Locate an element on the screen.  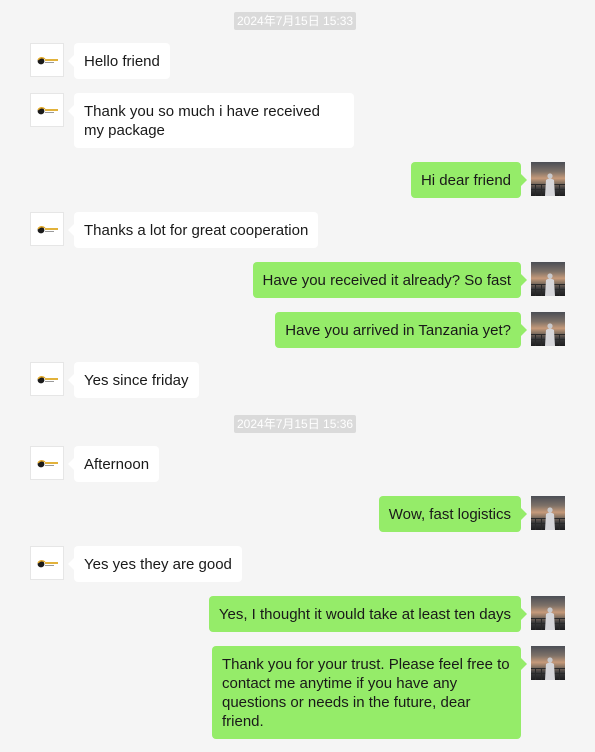
incoming-message-bubble: Thanks a lot for great cooperation is located at coordinates (193, 230).